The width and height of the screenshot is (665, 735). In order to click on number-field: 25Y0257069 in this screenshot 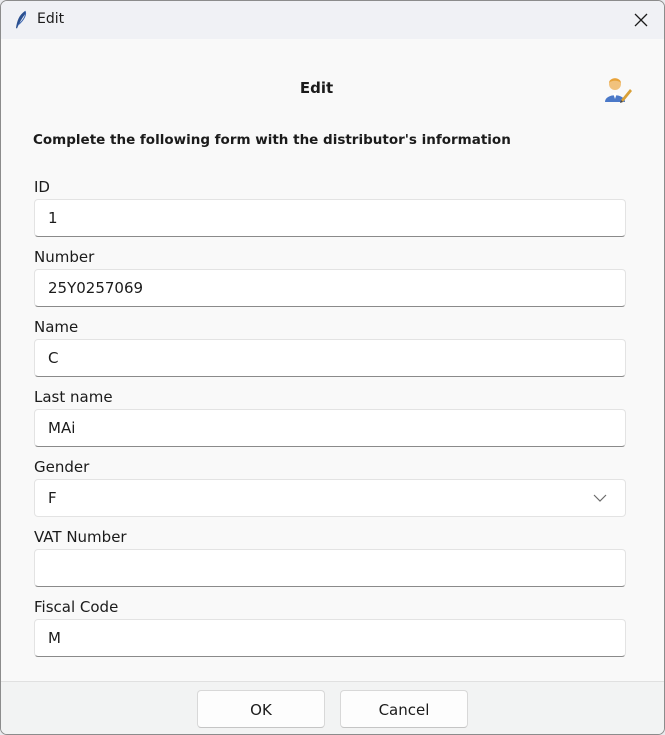, I will do `click(330, 288)`.